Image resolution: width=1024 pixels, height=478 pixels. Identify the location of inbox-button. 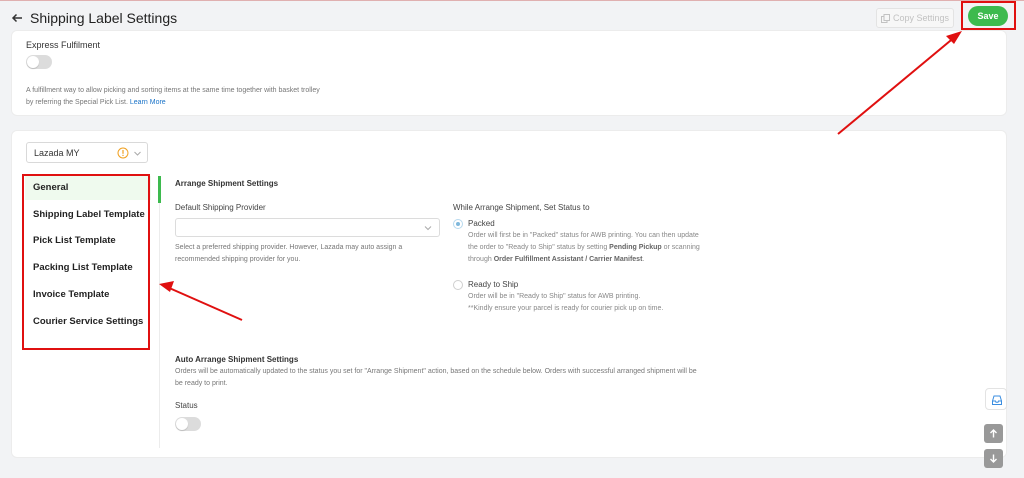
(996, 399).